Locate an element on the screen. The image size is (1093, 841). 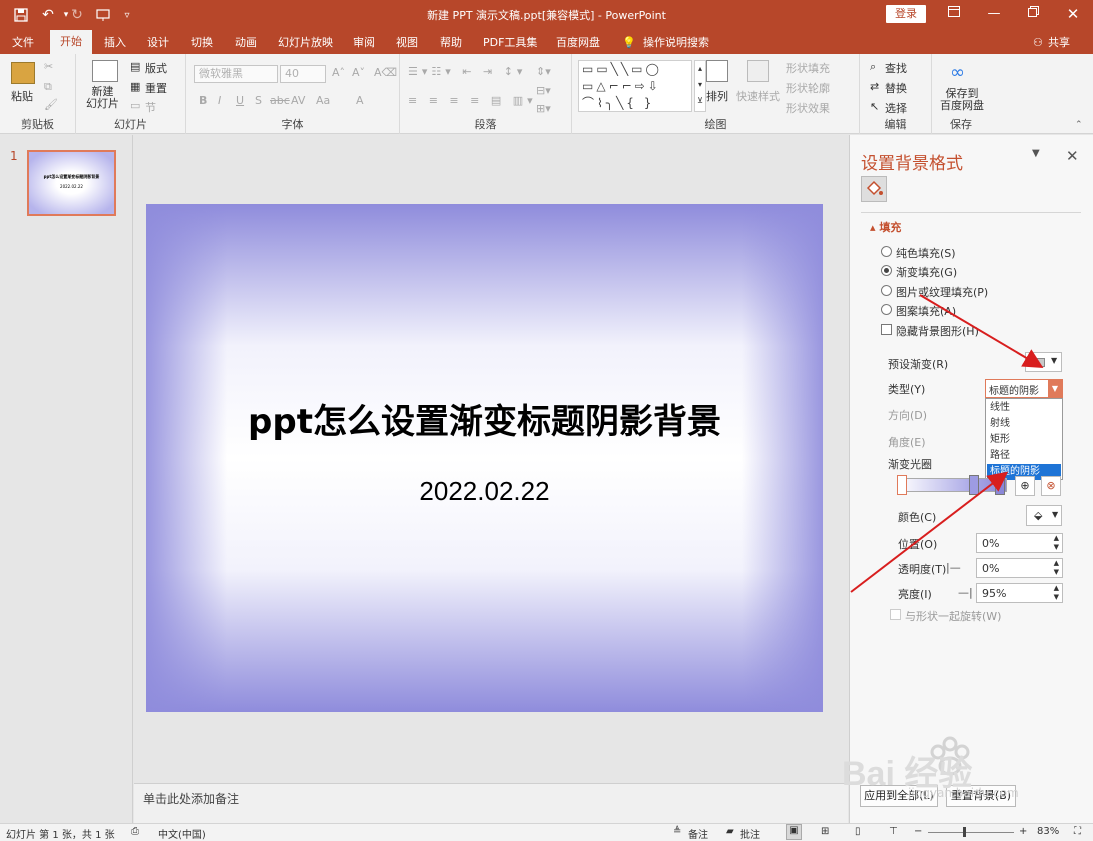
slide-sorter-icon: ⊞ is located at coordinates (825, 831).